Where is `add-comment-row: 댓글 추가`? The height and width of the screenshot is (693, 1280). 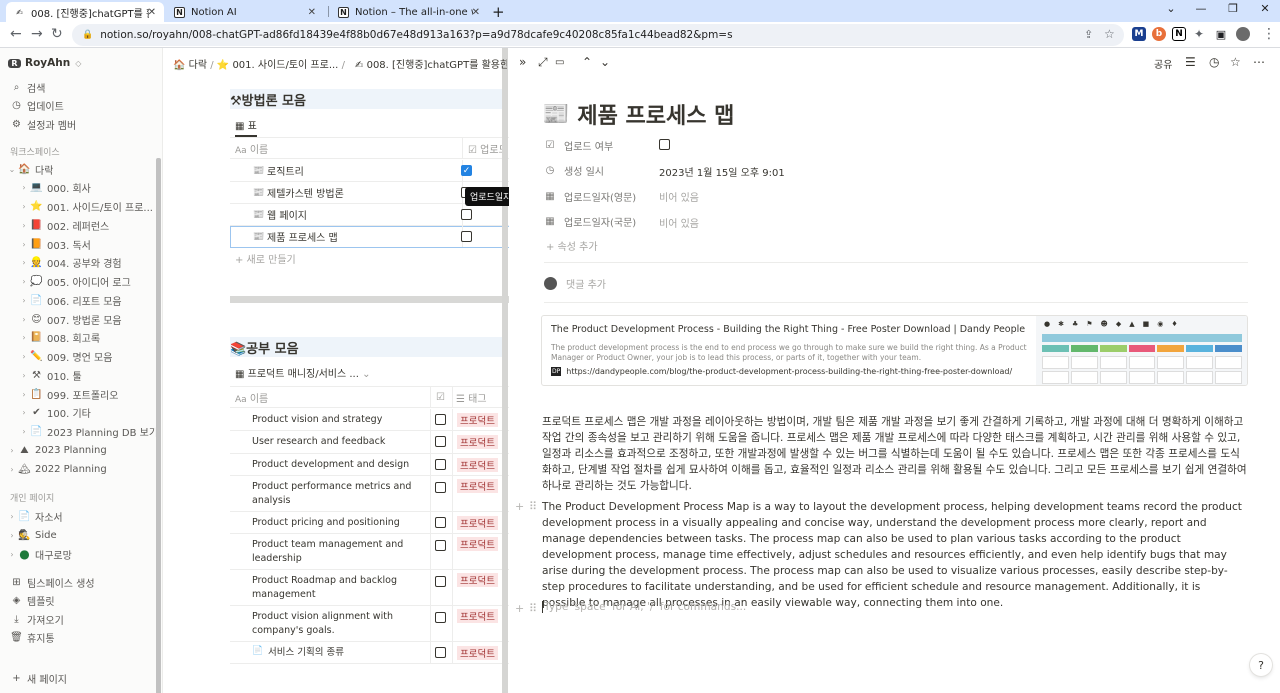
add-comment-row: 댓글 추가 is located at coordinates (575, 283).